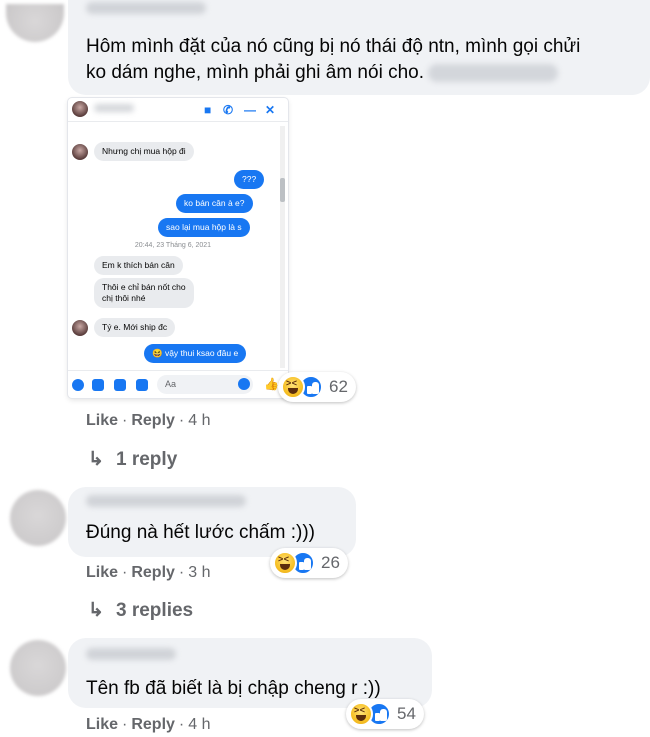  Describe the element at coordinates (492, 72) in the screenshot. I see `redacted-name` at that location.